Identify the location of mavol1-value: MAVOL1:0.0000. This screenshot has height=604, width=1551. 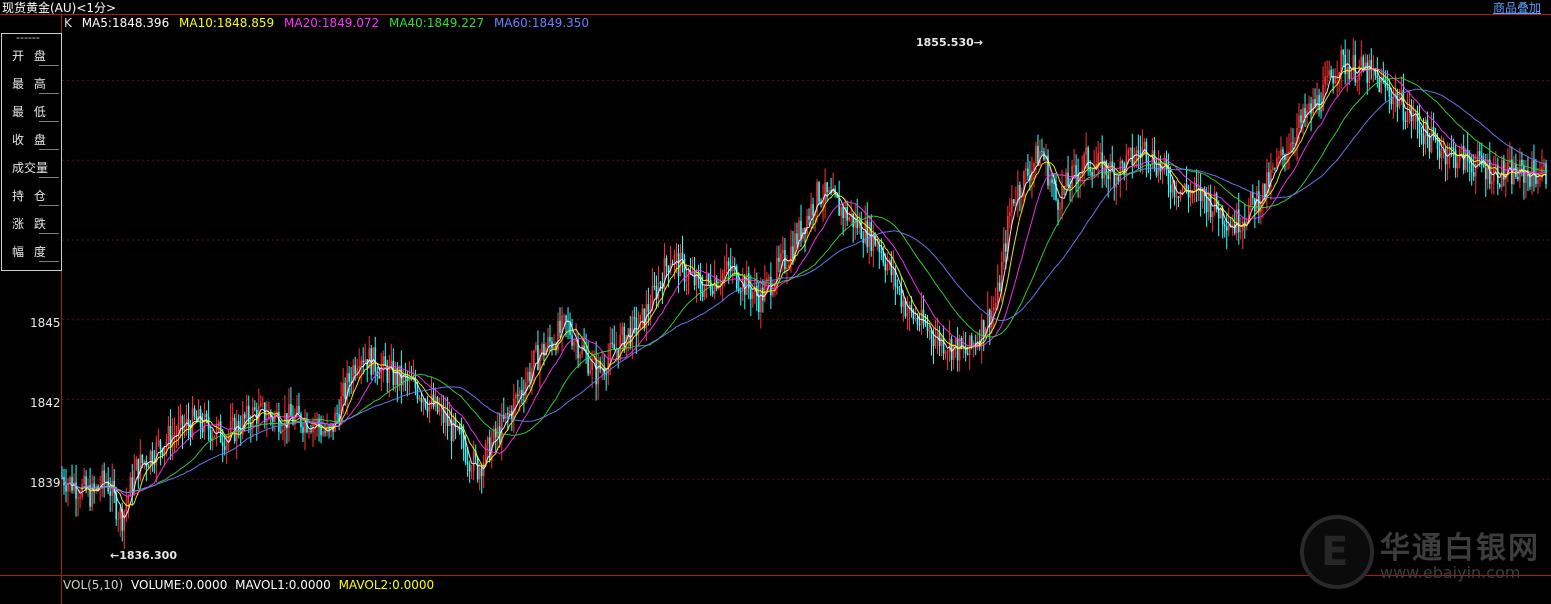
(283, 585).